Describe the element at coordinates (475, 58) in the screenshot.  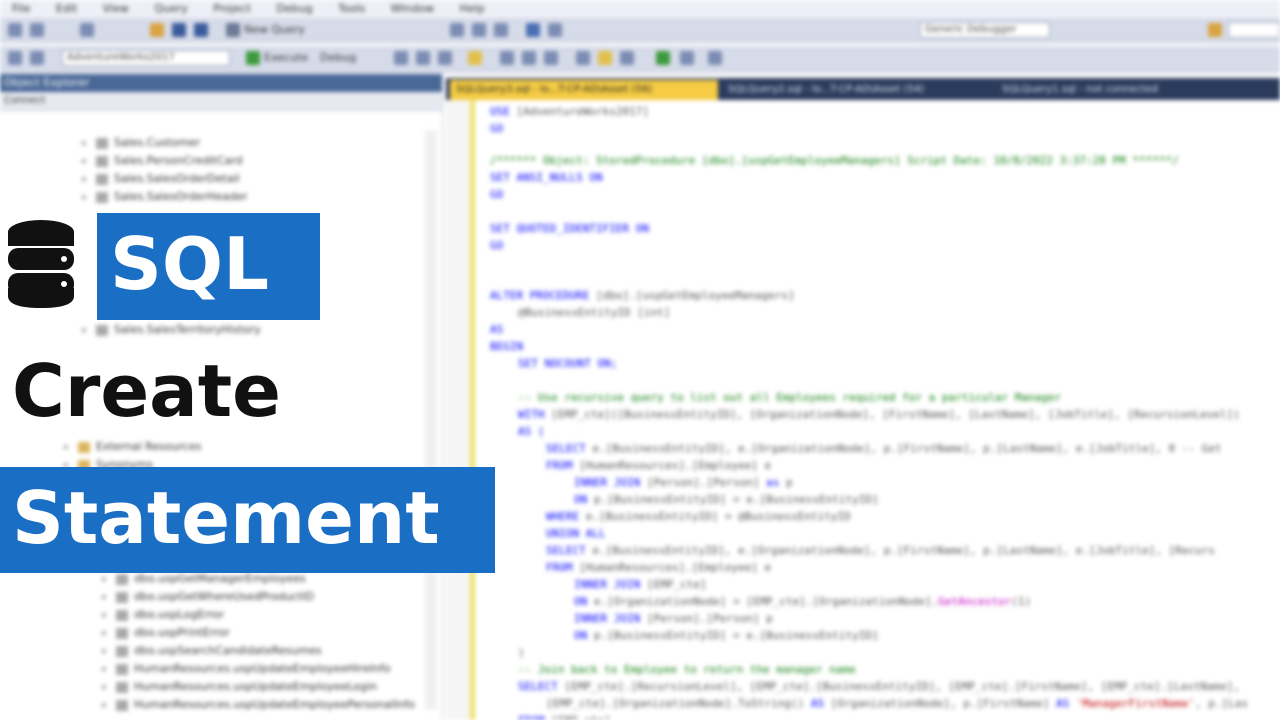
I see `intellisense-icon` at that location.